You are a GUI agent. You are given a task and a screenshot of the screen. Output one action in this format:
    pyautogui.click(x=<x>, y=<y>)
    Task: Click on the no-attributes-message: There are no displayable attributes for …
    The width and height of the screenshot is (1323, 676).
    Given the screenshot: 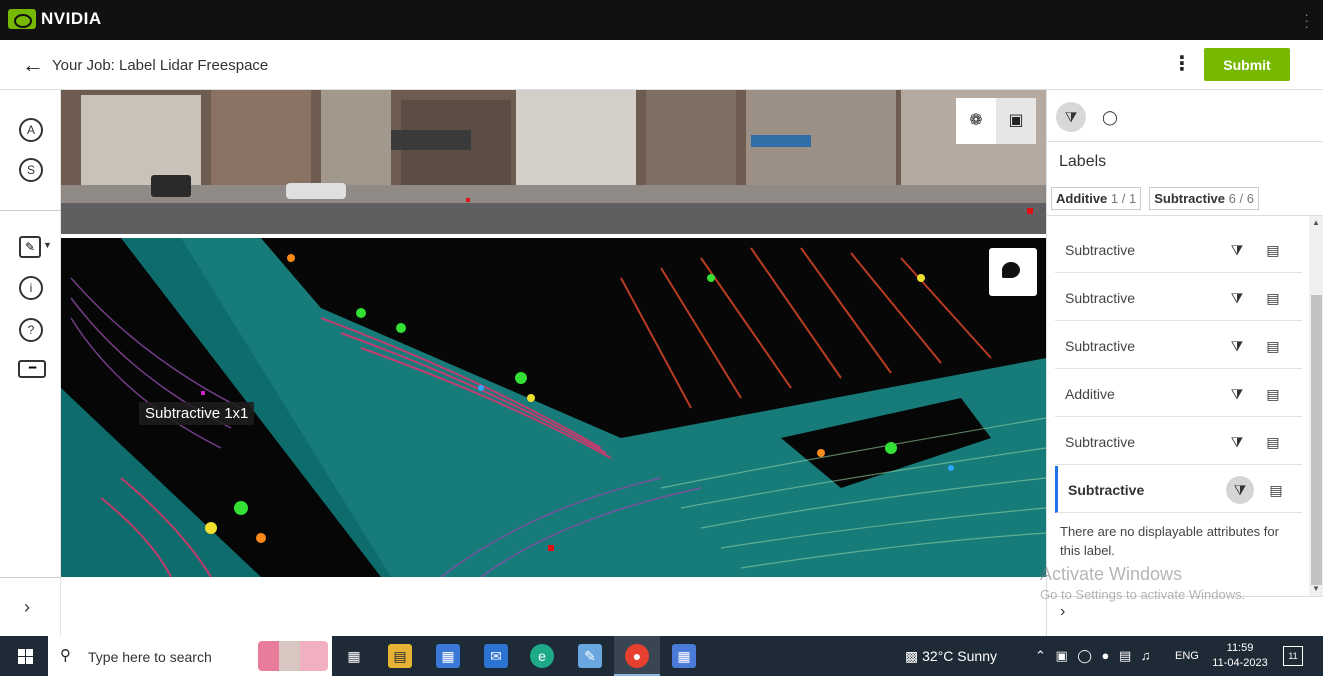 What is the action you would take?
    pyautogui.click(x=1169, y=541)
    